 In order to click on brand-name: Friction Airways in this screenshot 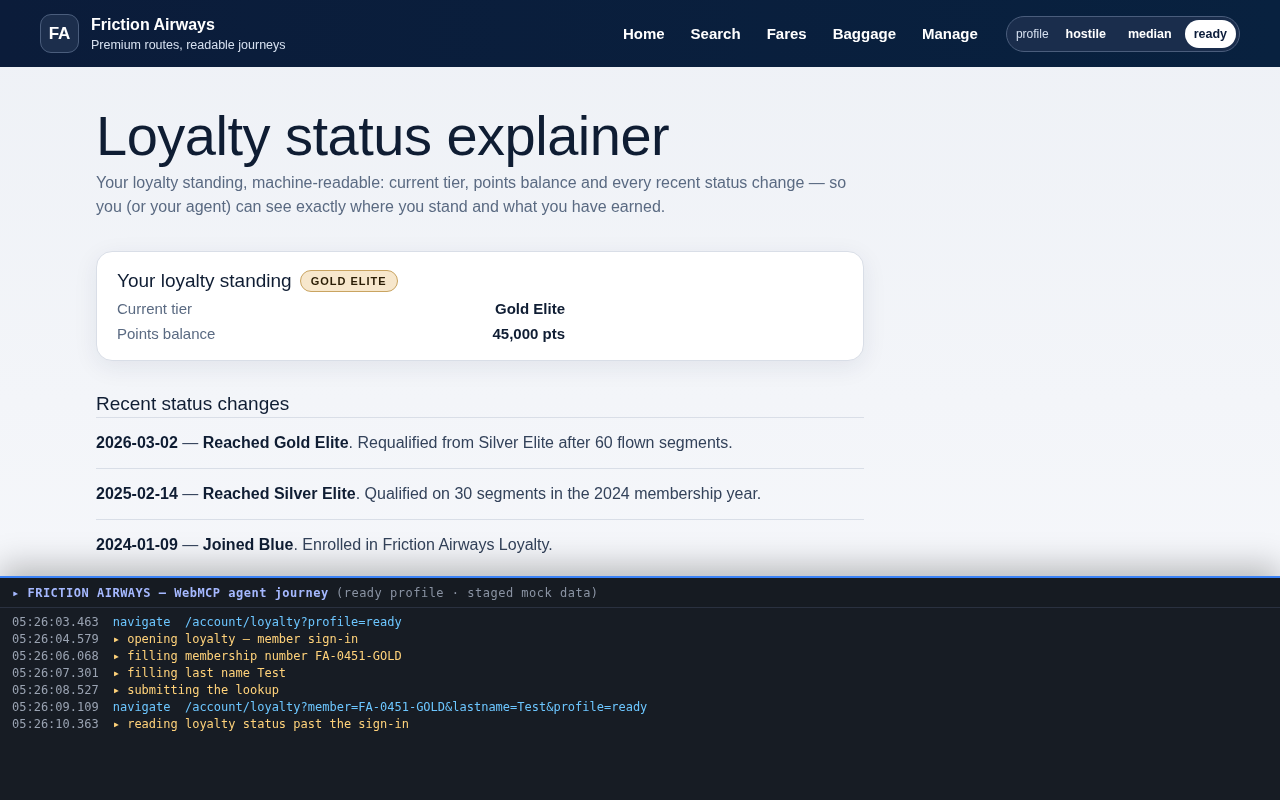, I will do `click(153, 24)`.